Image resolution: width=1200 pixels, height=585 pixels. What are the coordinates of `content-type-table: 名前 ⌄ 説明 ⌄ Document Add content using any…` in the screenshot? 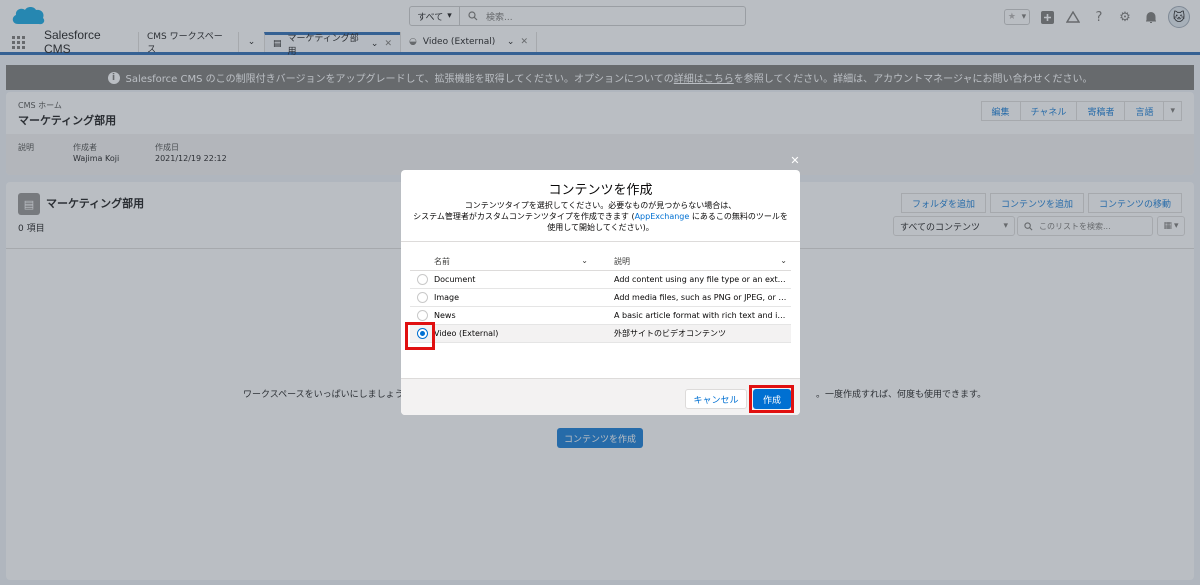 It's located at (600, 297).